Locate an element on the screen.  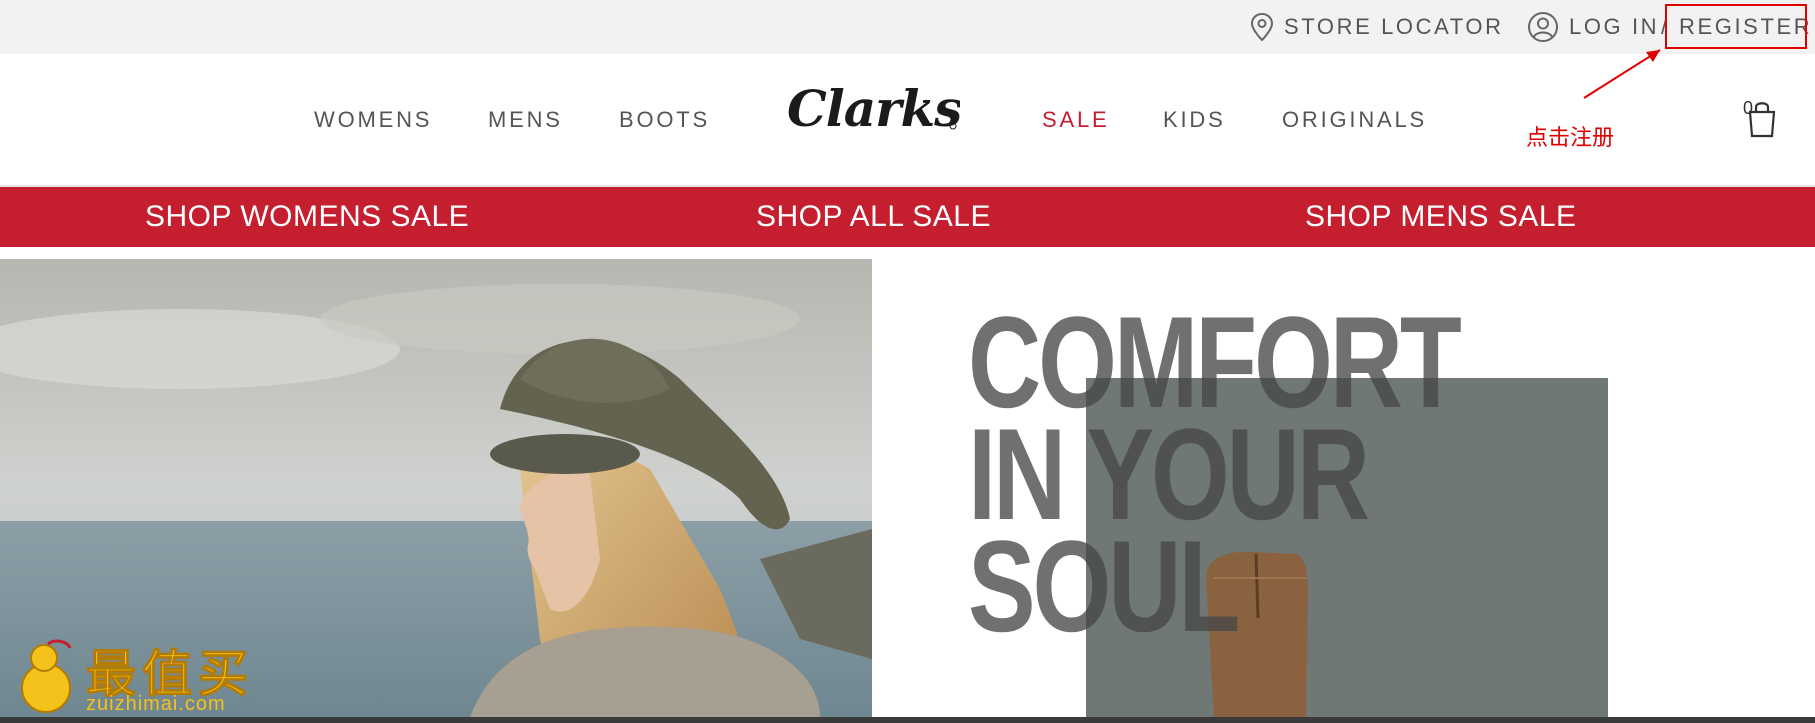
watermark-url: zuizhimai.com is located at coordinates (156, 704).